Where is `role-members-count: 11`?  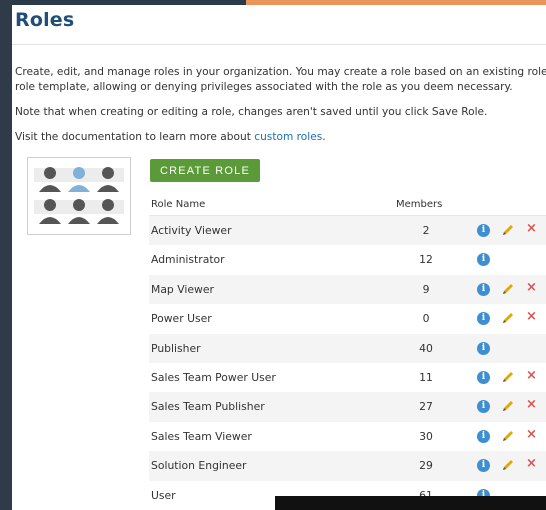
role-members-count: 11 is located at coordinates (426, 377).